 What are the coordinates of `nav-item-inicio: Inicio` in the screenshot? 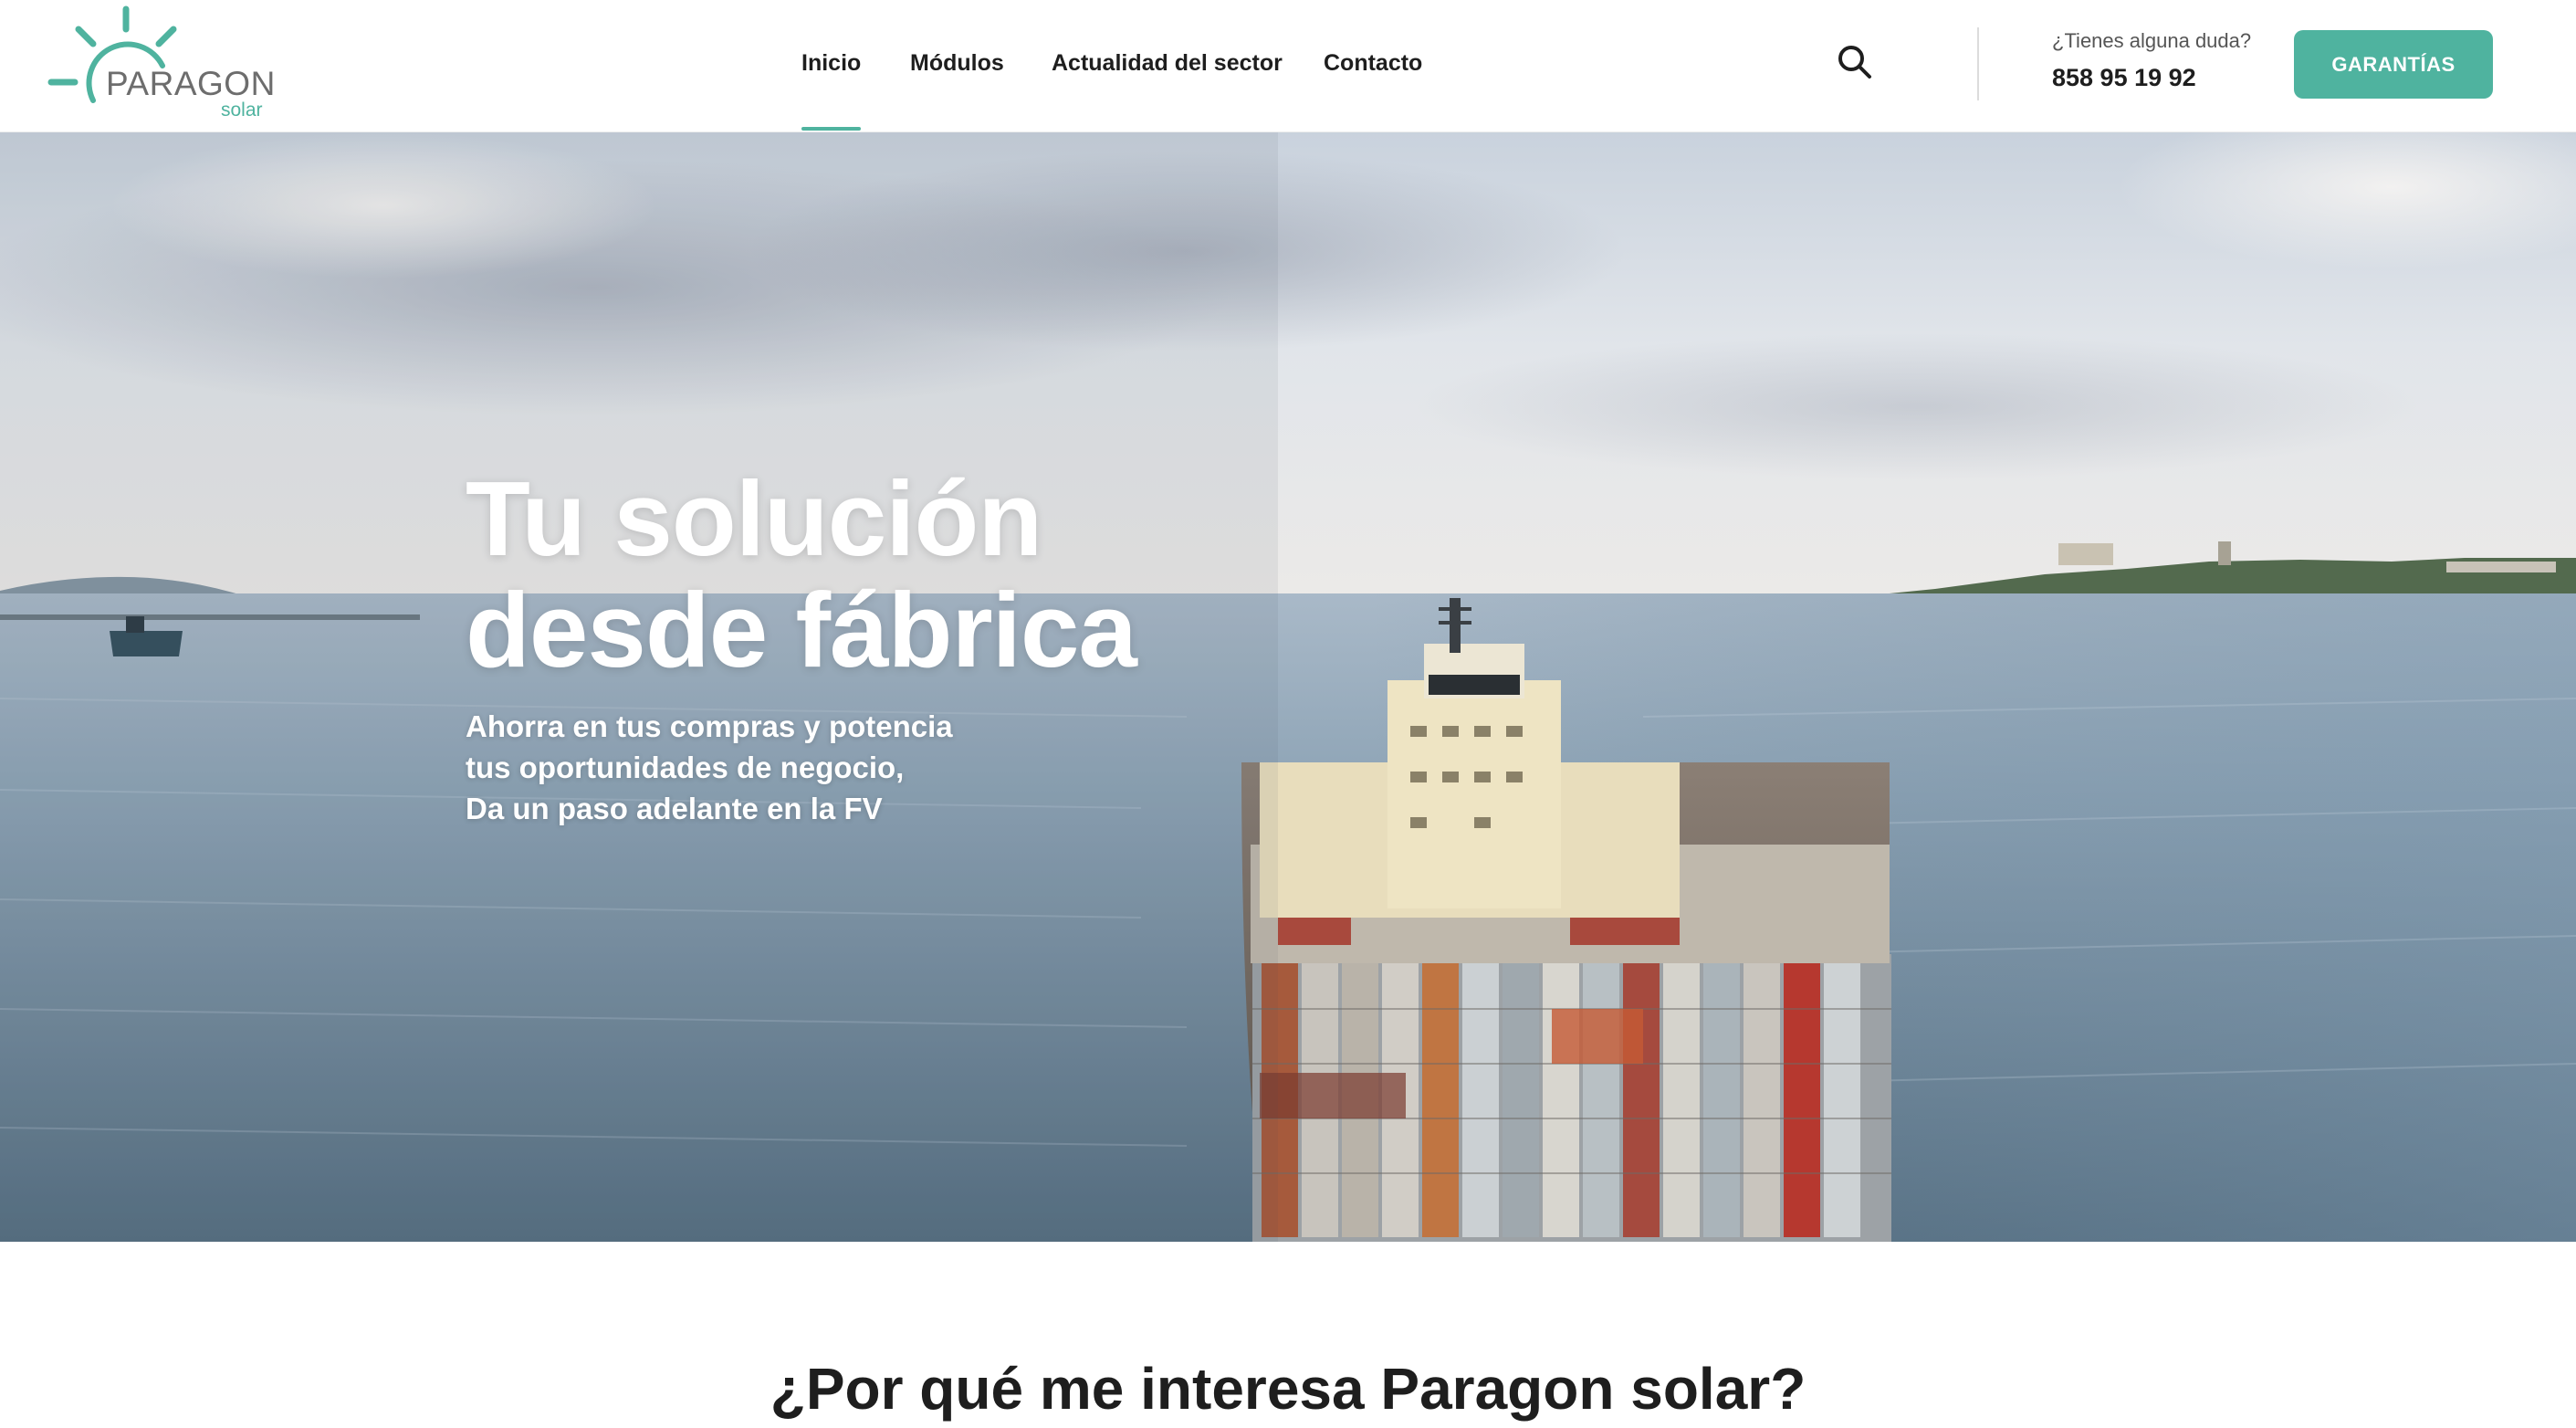 It's located at (832, 89).